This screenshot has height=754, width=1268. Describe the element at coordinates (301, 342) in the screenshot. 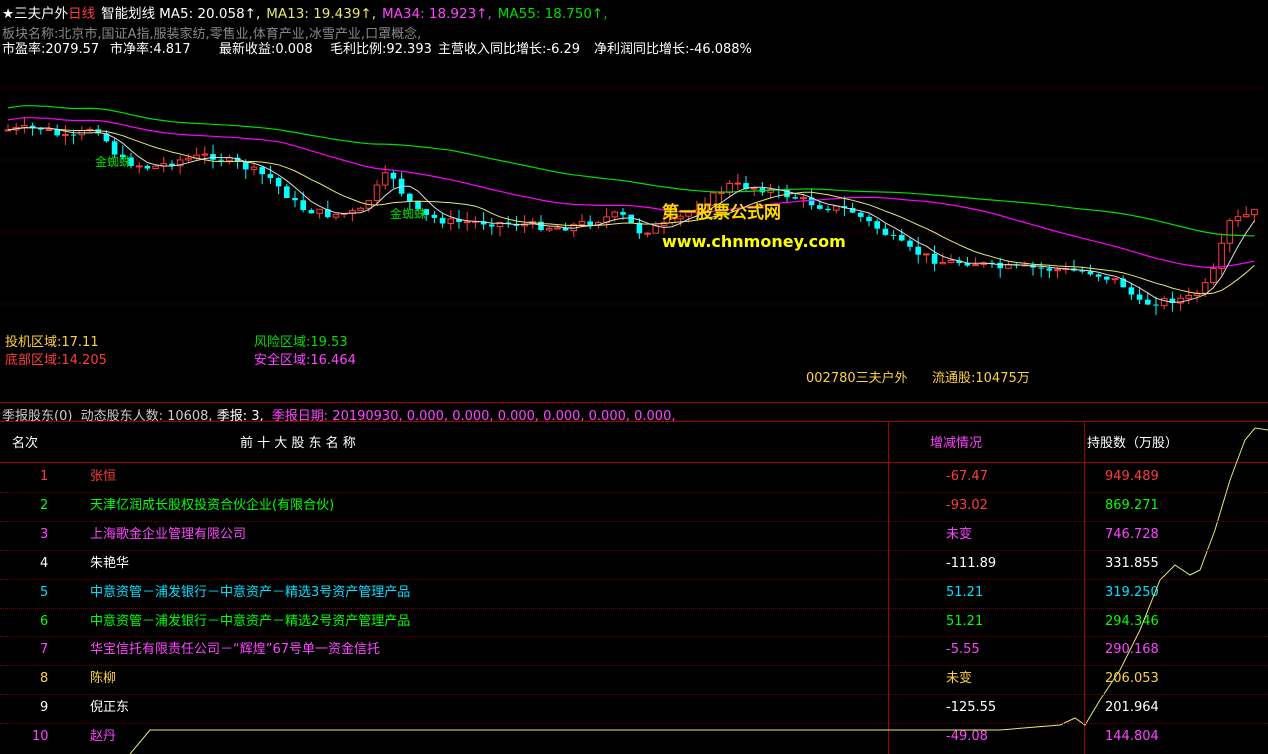

I see `risk-zone: 风险区域:19.53` at that location.